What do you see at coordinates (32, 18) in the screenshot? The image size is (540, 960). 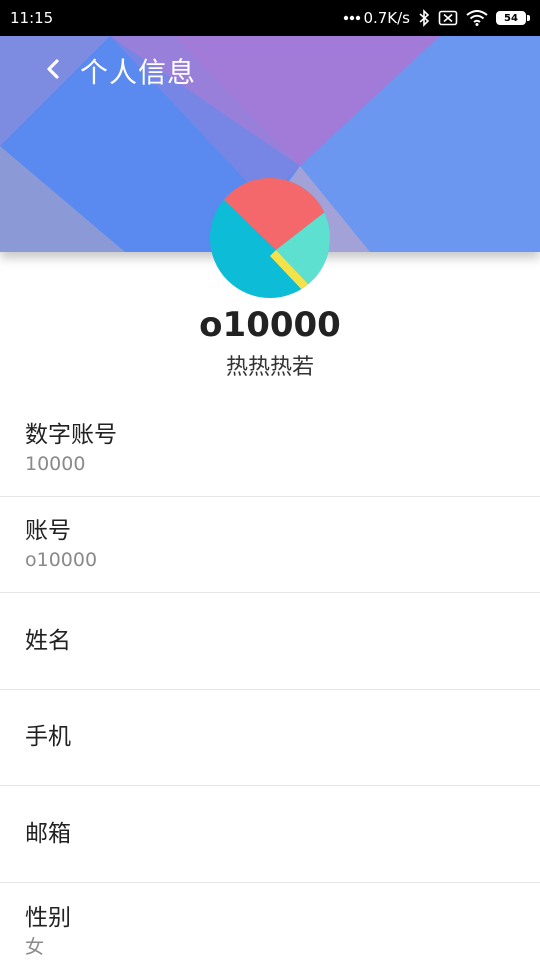 I see `status-time: 11:15` at bounding box center [32, 18].